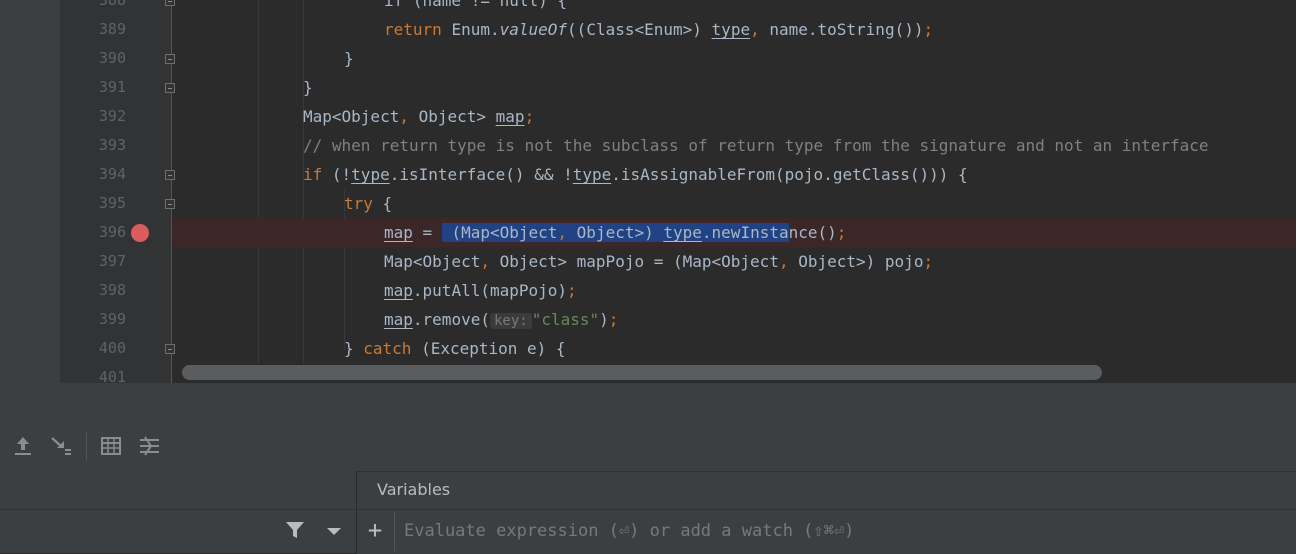 This screenshot has height=554, width=1296. I want to click on line-number: 399, so click(93, 319).